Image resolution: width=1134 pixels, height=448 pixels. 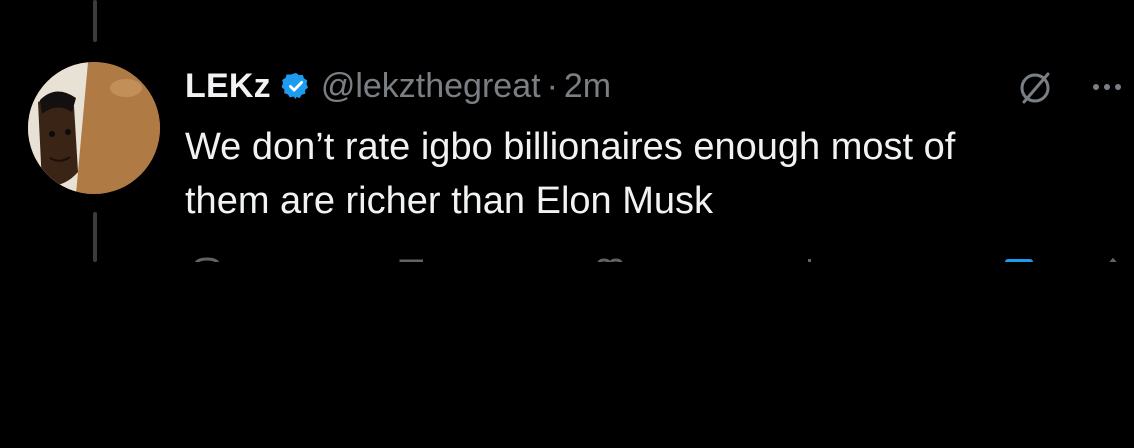 I want to click on thread-line-top, so click(x=95, y=21).